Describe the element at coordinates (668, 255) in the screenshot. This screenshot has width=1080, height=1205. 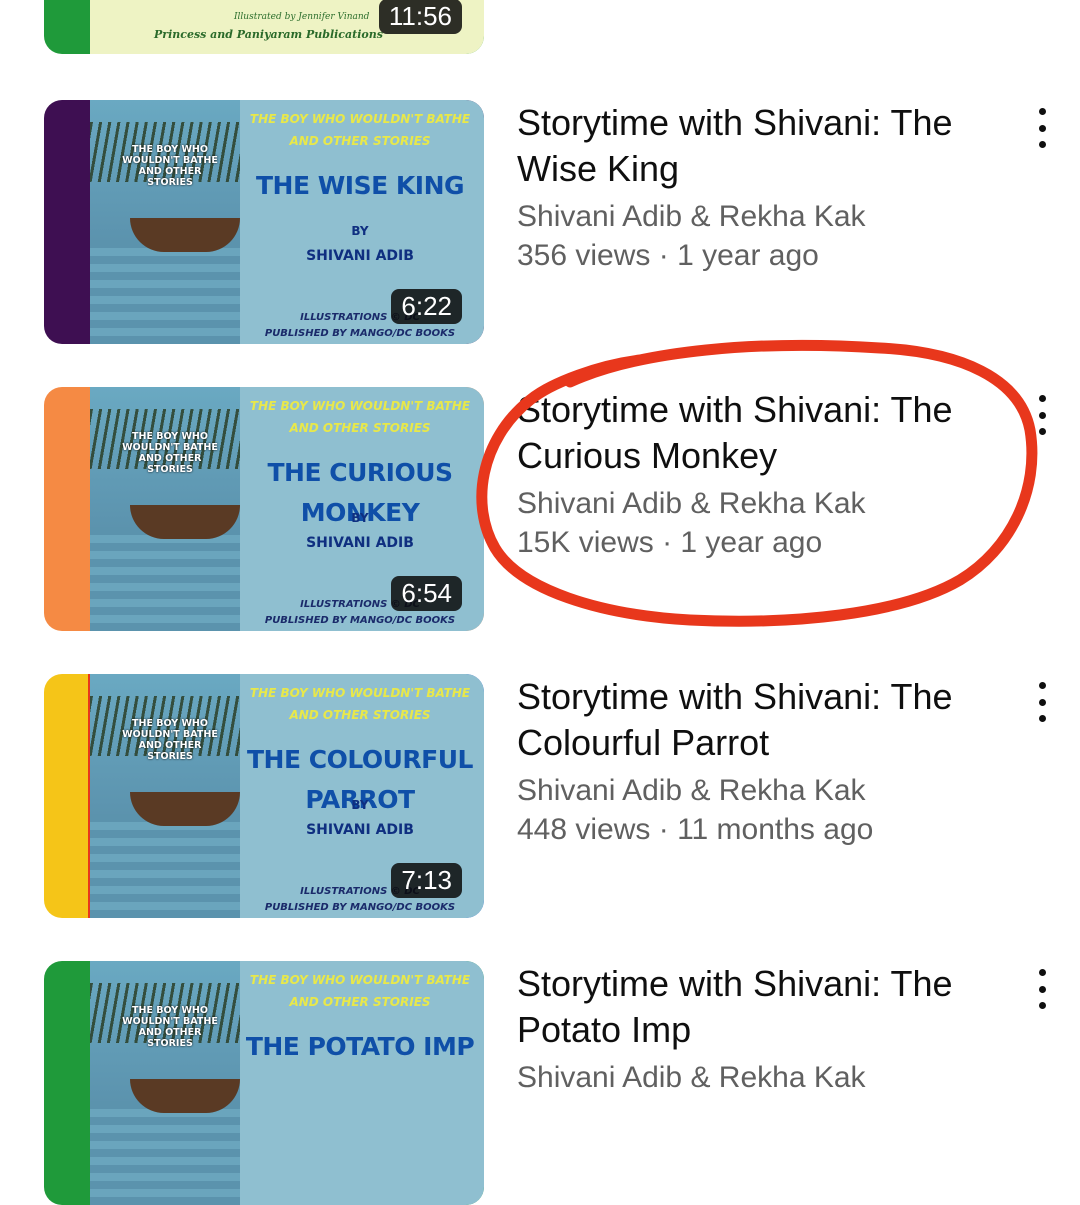
I see `video-metadata: 356 views · 1 year ago` at that location.